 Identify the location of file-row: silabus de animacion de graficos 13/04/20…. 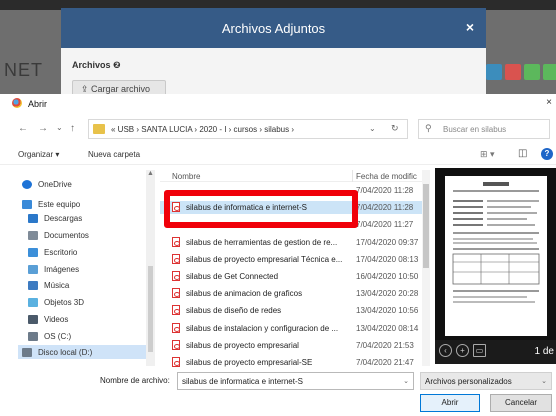
(295, 293).